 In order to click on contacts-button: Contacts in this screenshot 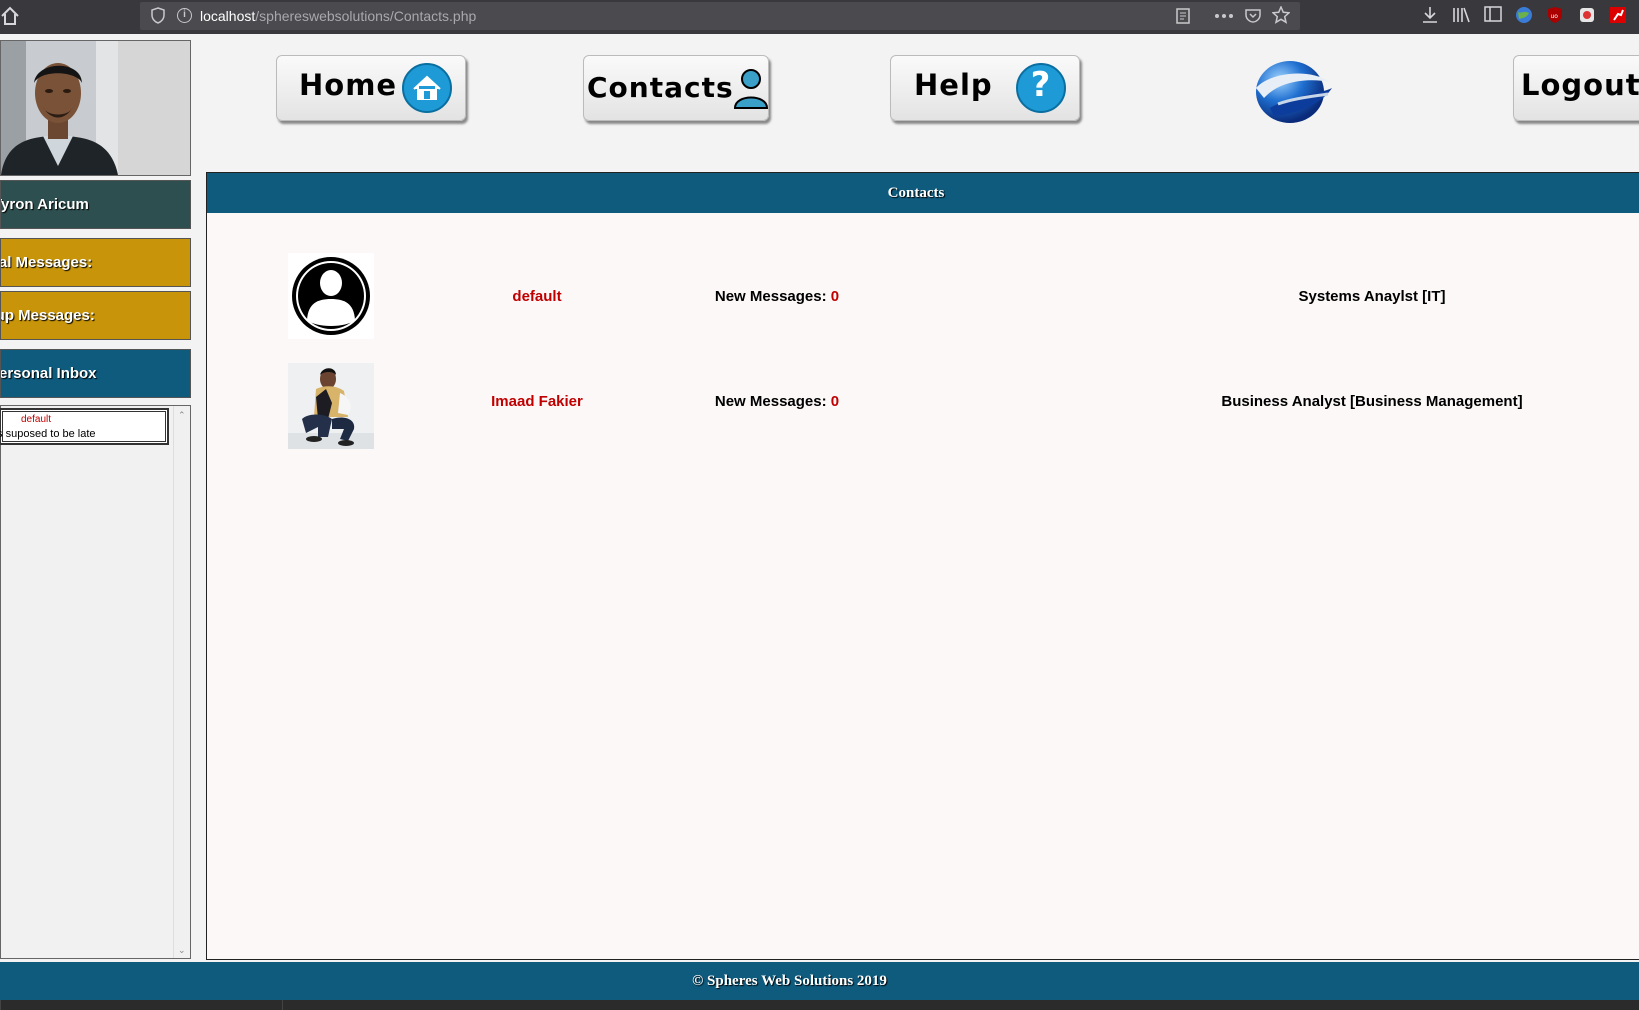, I will do `click(676, 88)`.